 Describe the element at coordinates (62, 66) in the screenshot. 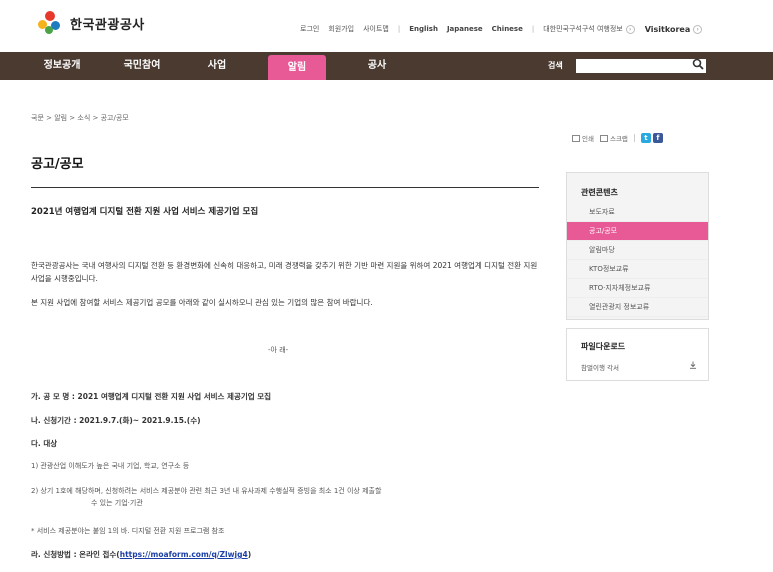

I see `gnb-item-info: 정보공개` at that location.